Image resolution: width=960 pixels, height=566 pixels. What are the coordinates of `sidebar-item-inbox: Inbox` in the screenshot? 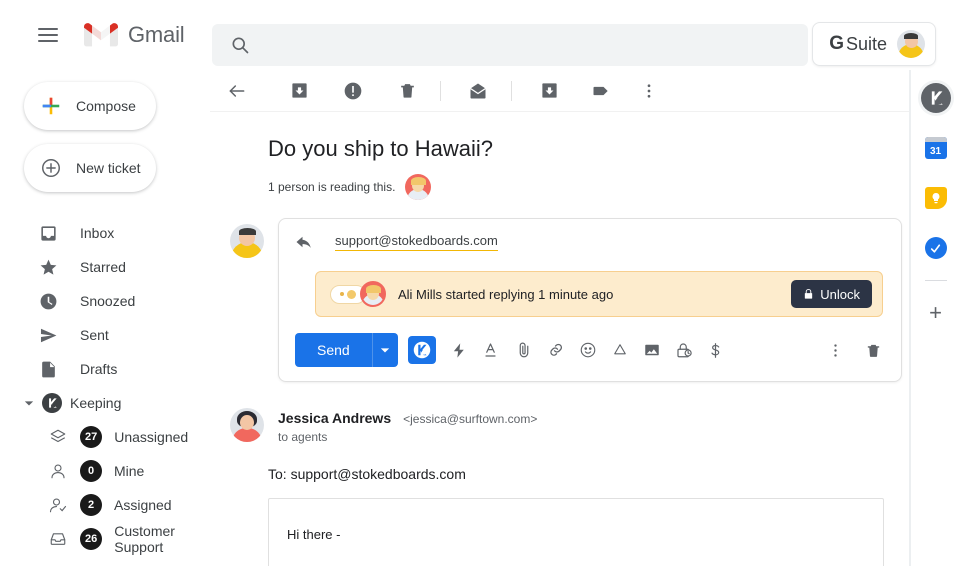 It's located at (105, 233).